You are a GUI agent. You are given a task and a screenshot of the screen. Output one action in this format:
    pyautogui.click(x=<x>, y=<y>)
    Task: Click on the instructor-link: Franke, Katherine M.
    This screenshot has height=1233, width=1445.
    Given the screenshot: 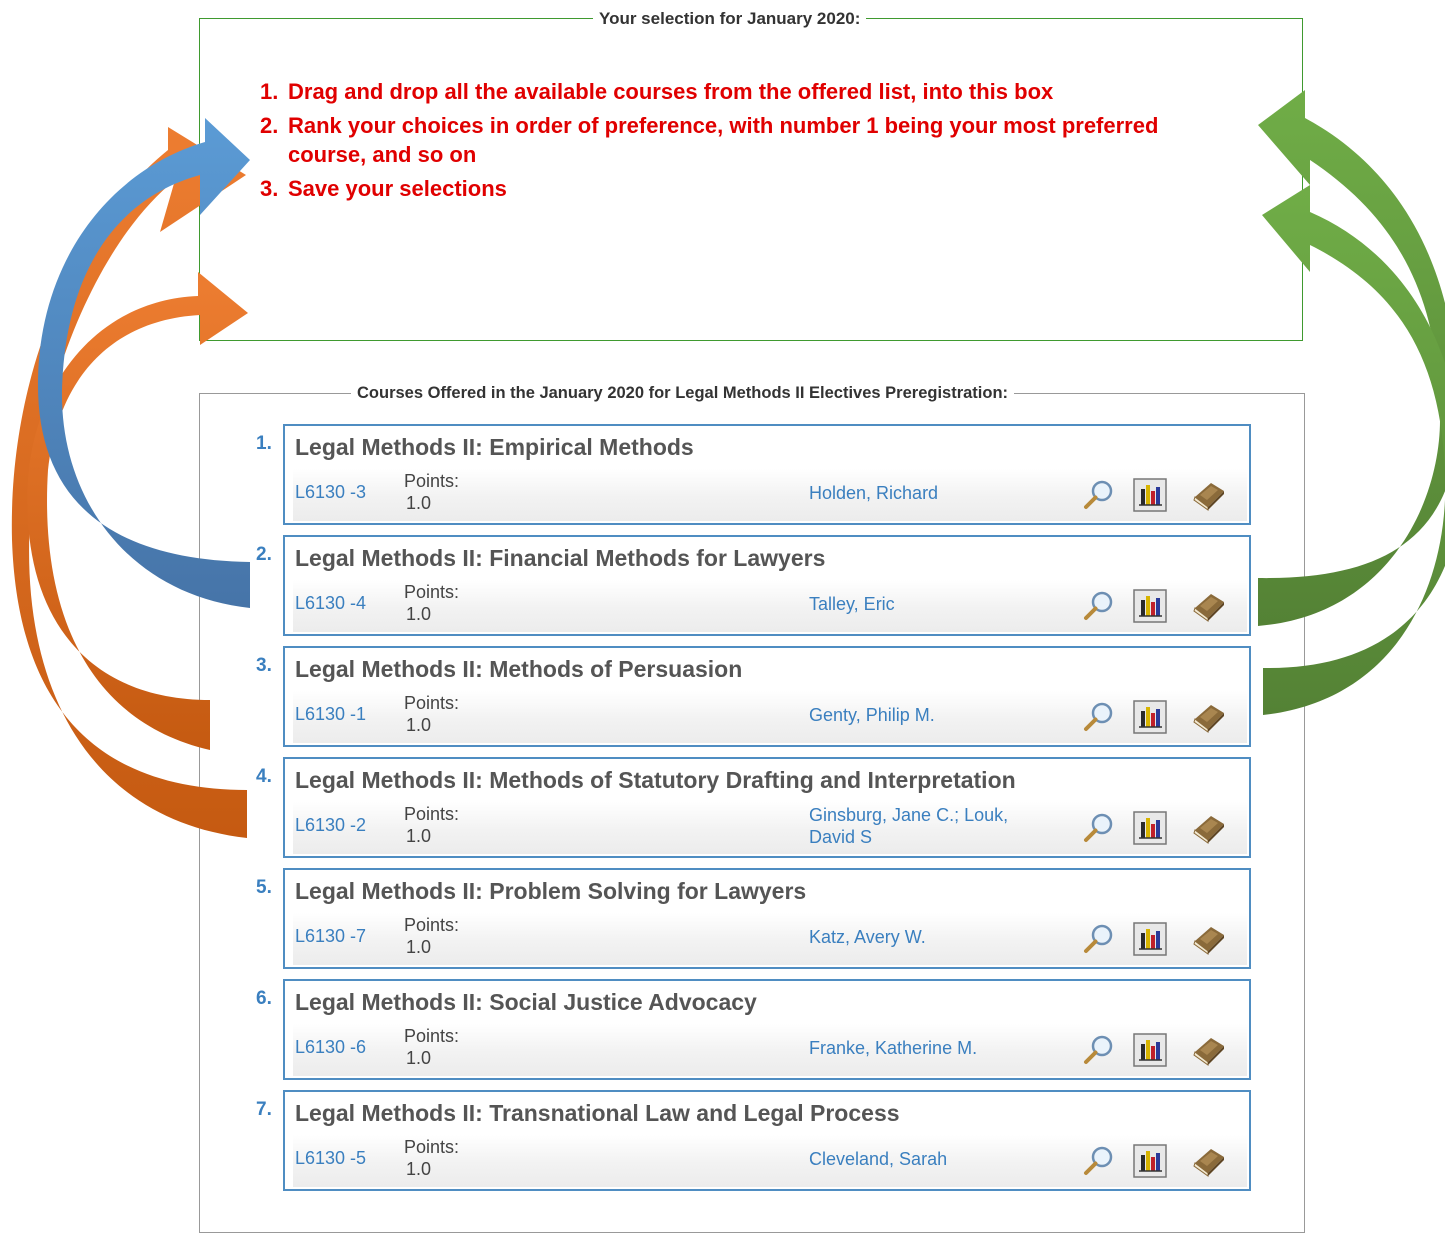 What is the action you would take?
    pyautogui.click(x=934, y=1048)
    